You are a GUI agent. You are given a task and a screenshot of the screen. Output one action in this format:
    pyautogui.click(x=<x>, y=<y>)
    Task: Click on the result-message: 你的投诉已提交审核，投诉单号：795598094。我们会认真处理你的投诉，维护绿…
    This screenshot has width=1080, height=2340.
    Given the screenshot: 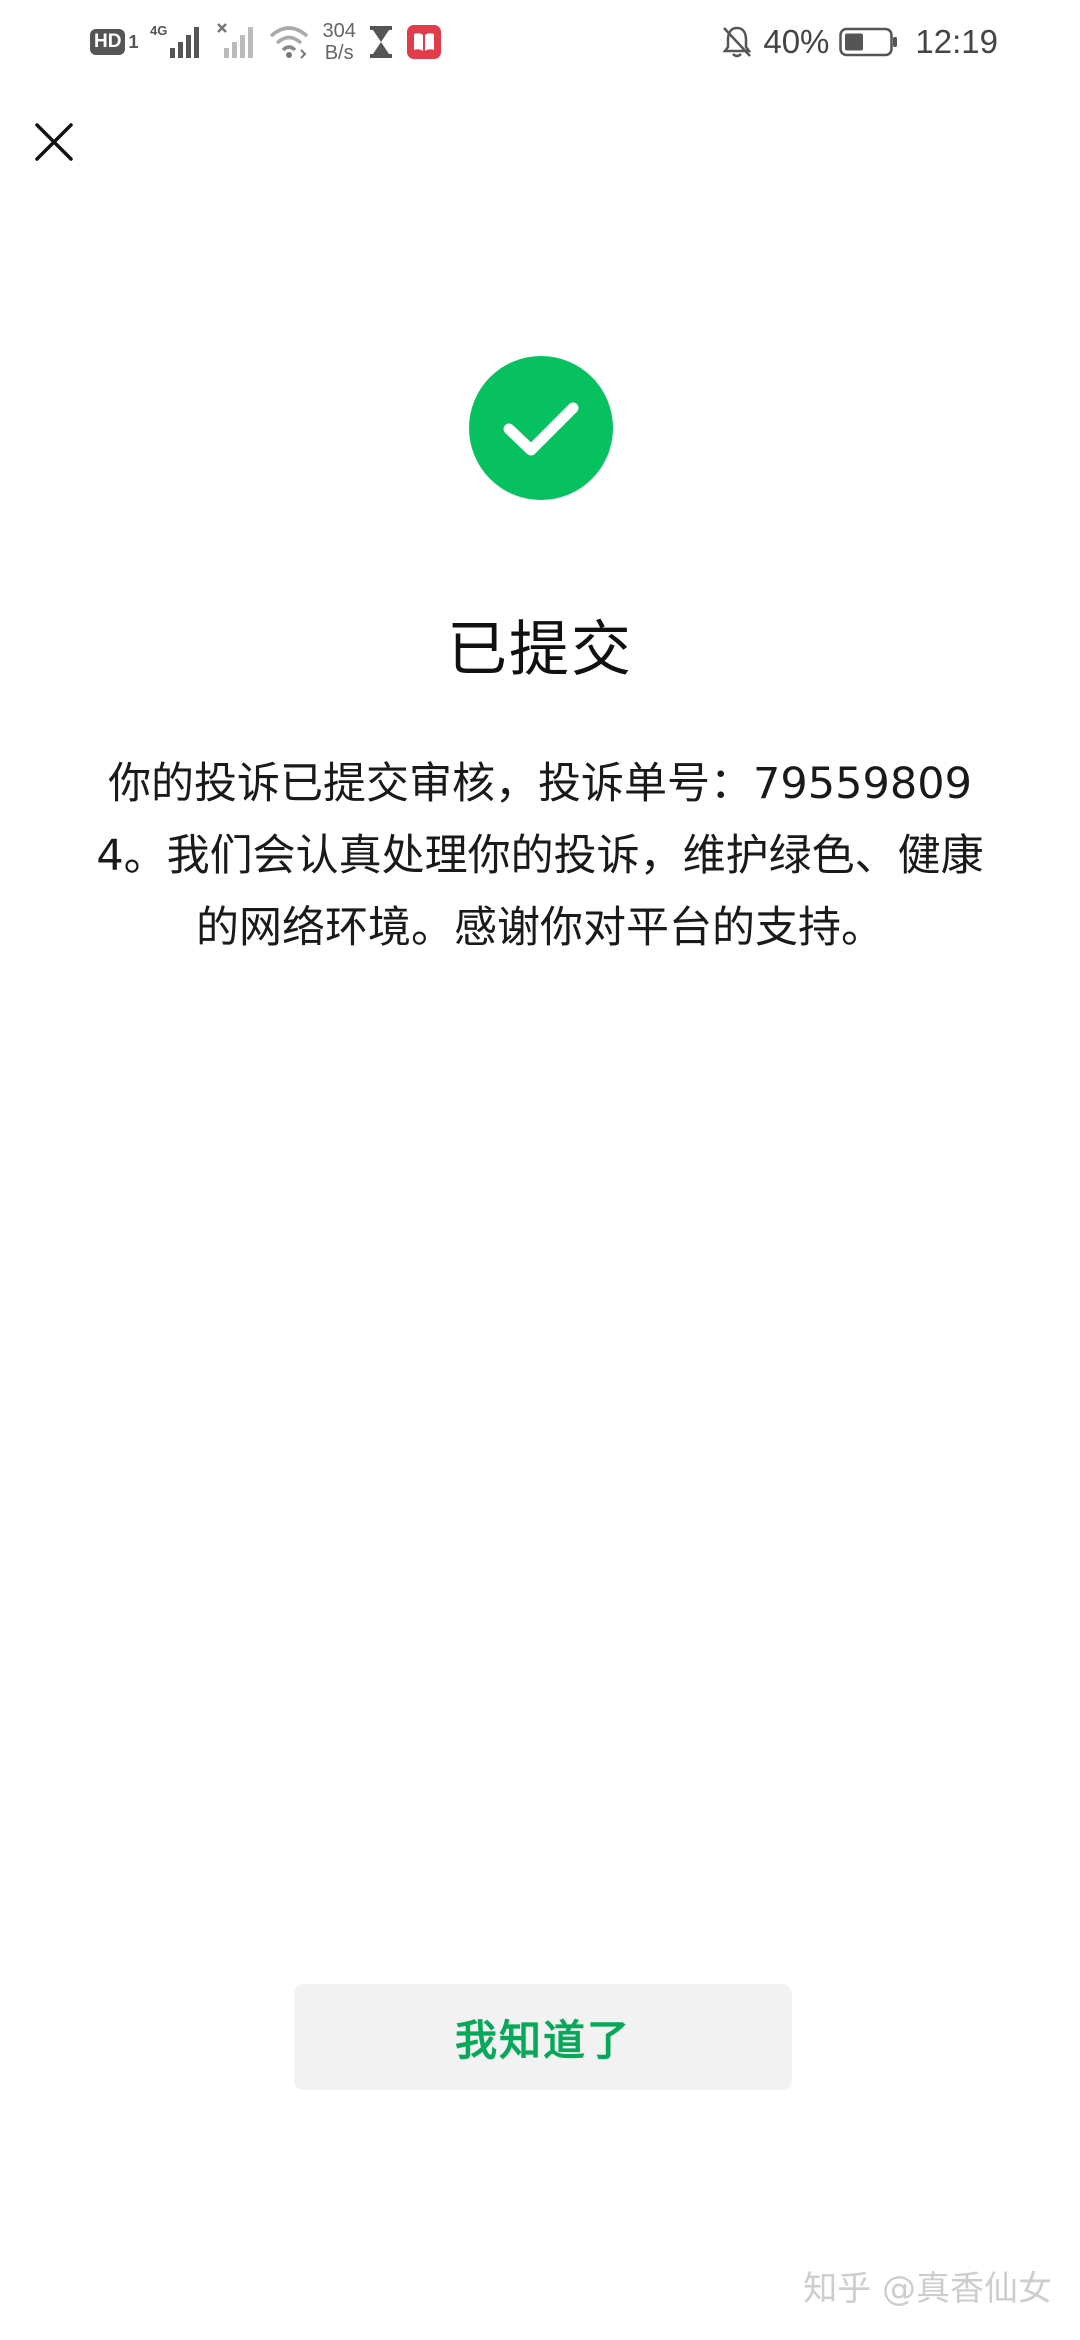 What is the action you would take?
    pyautogui.click(x=540, y=856)
    